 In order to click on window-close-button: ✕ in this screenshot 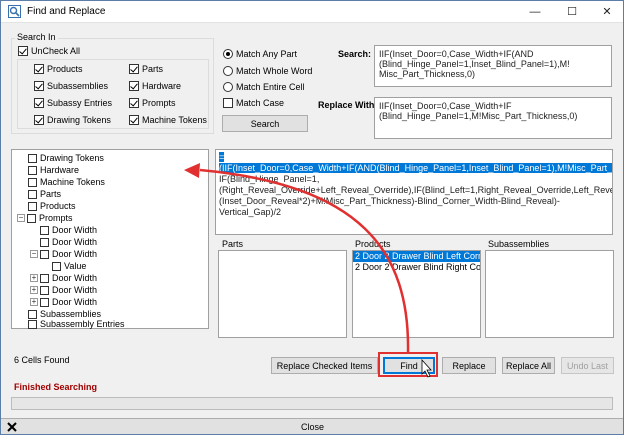, I will do `click(607, 12)`.